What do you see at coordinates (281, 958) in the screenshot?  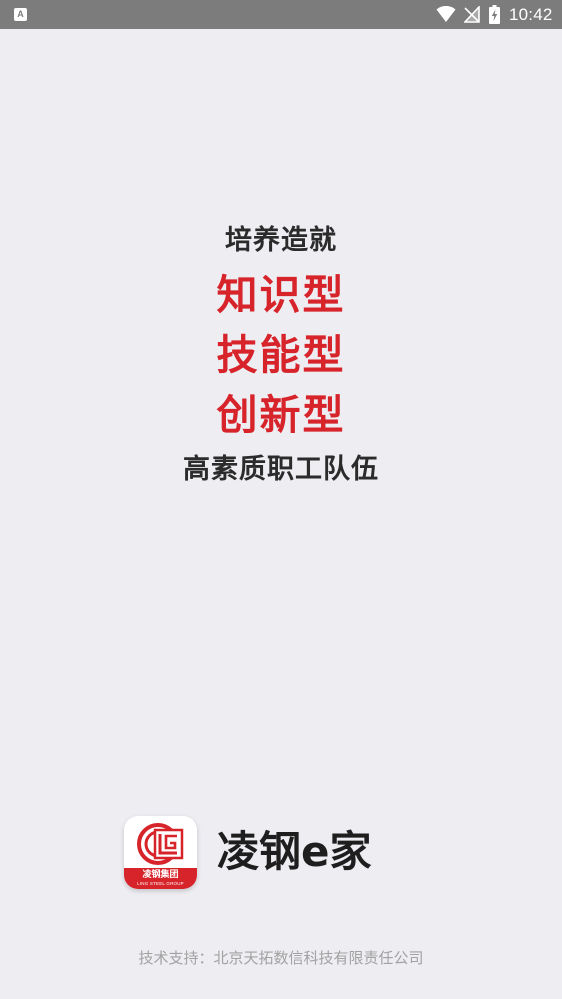 I see `tech-support-footer: 技术支持：北京天拓数信科技有限责任公司` at bounding box center [281, 958].